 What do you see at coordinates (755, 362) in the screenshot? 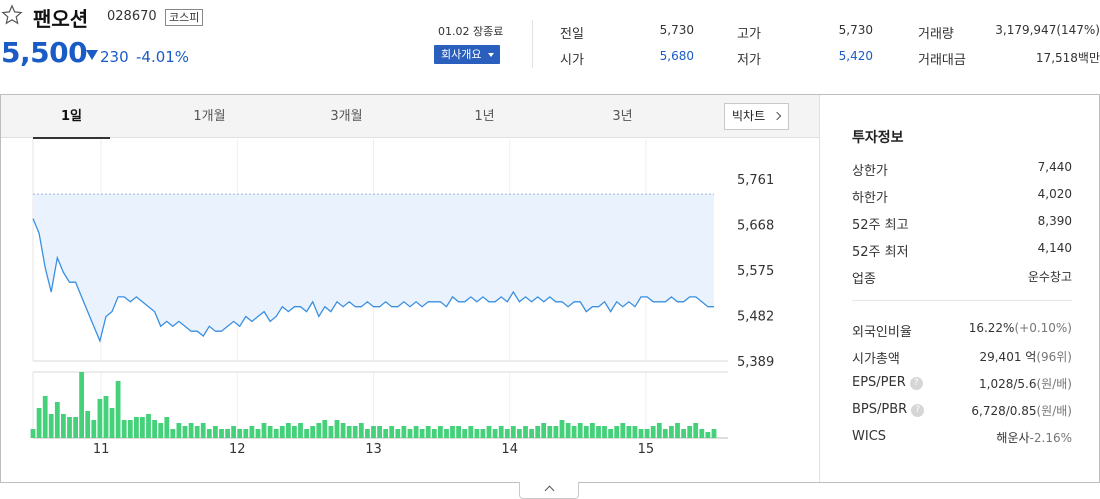
I see `y-tick-label: 5,389` at bounding box center [755, 362].